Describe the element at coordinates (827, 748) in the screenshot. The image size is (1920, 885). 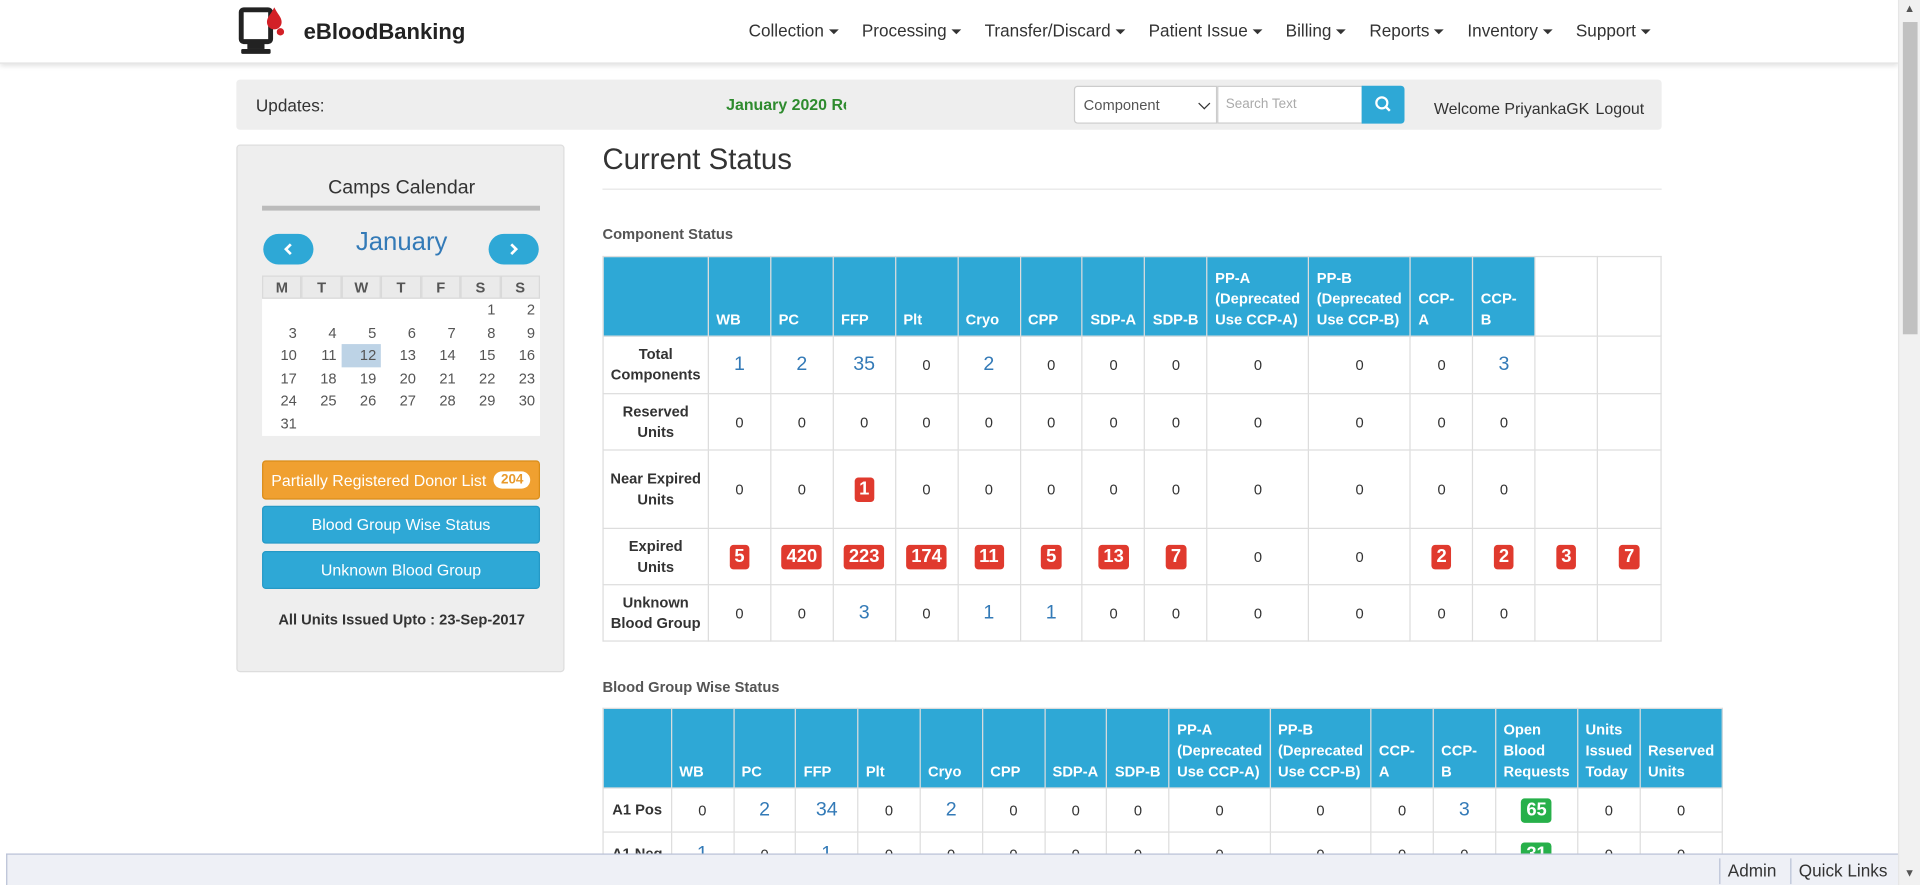
I see `column-header: FFP` at that location.